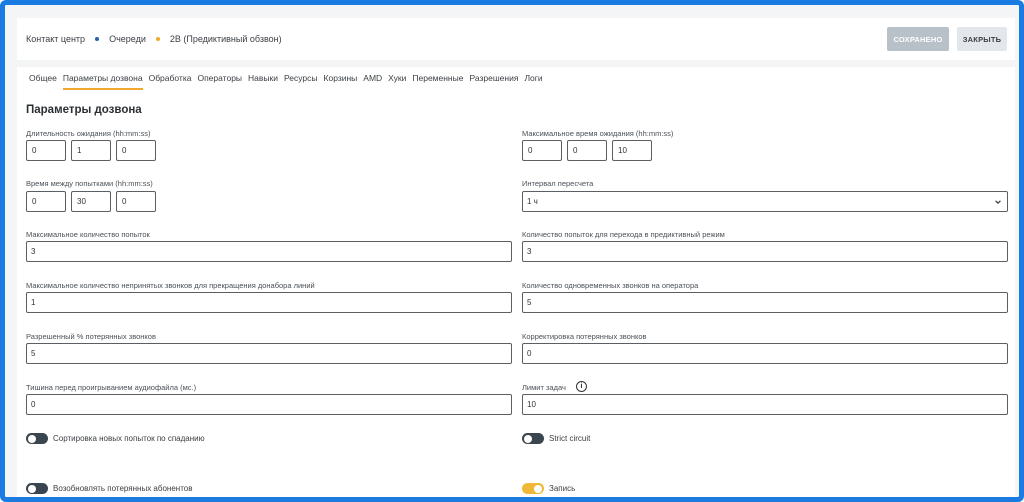  What do you see at coordinates (765, 404) in the screenshot?
I see `task-limit-input: 10` at bounding box center [765, 404].